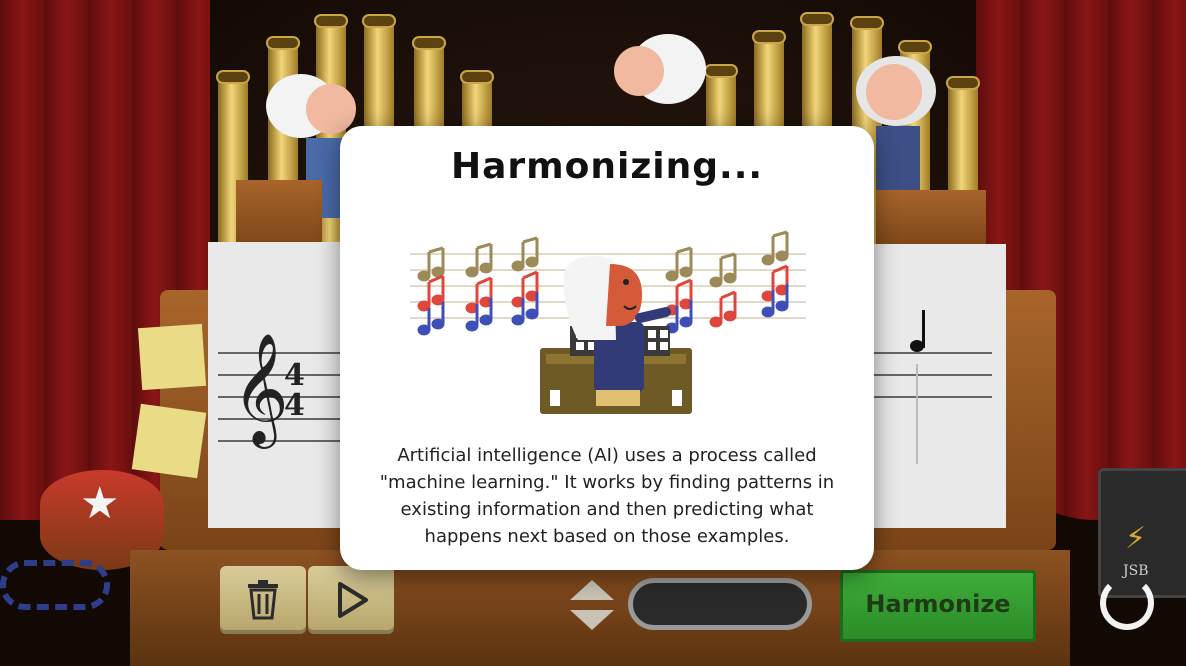 This screenshot has height=666, width=1186. I want to click on play-button, so click(351, 600).